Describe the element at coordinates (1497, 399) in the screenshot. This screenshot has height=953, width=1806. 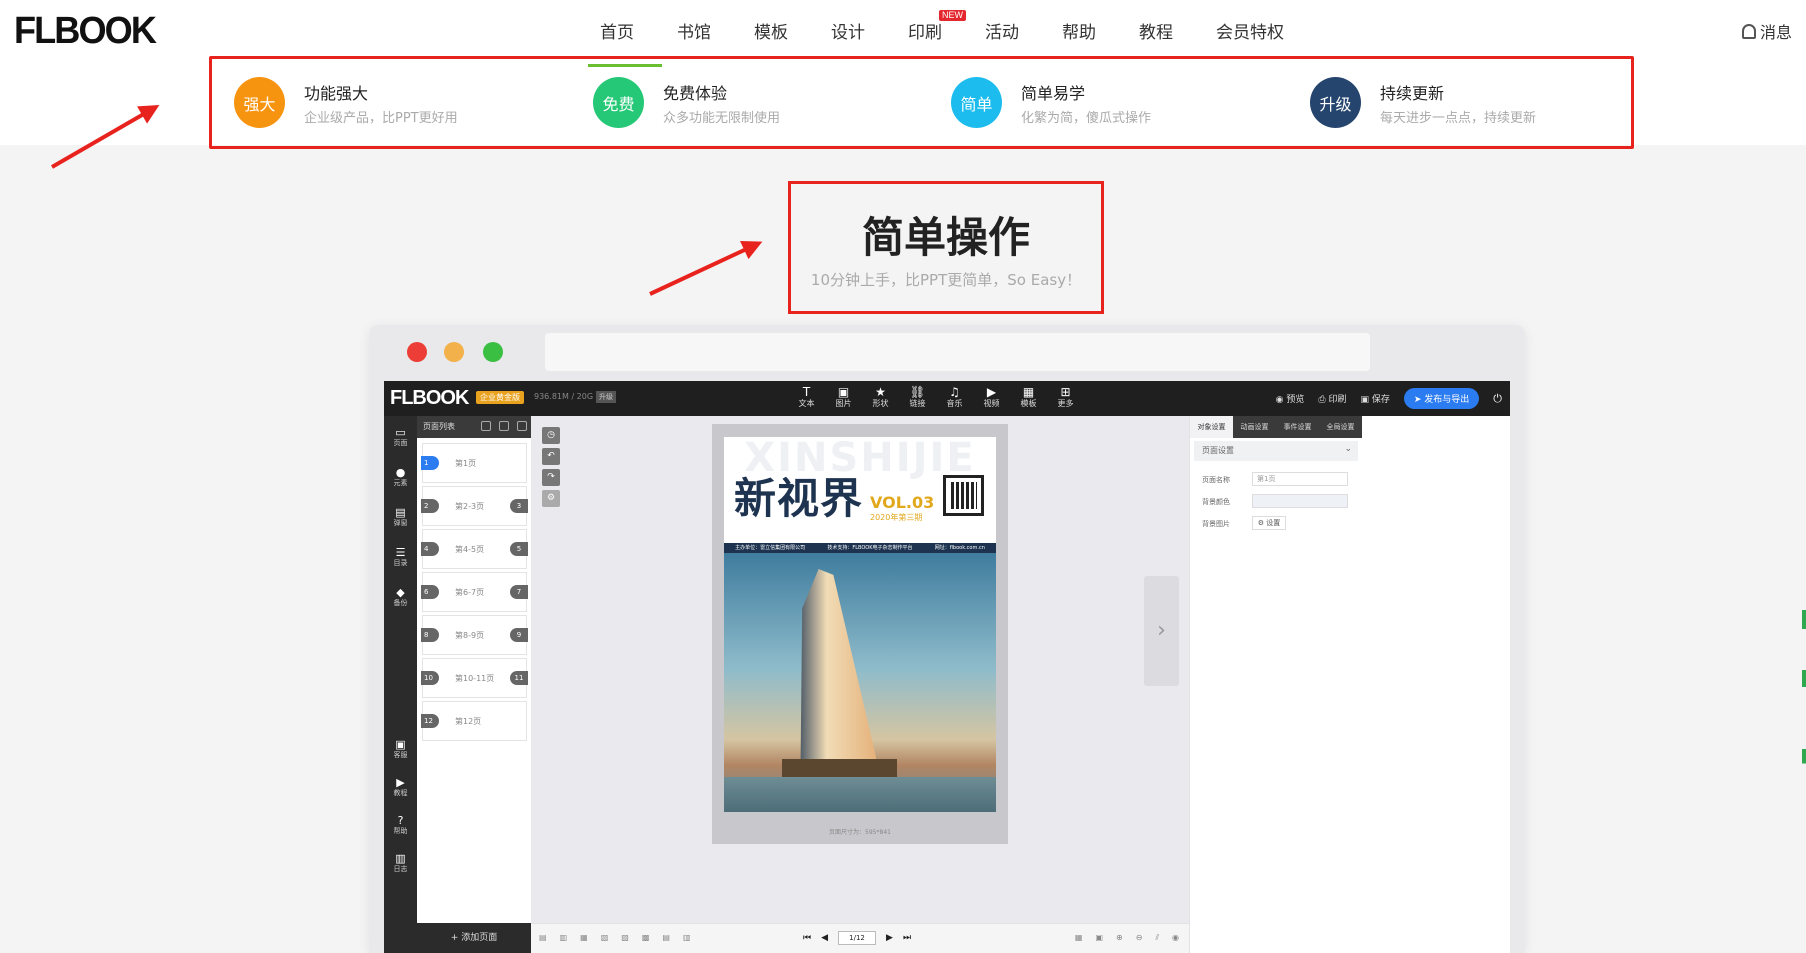
I see `power-icon: ⏻` at that location.